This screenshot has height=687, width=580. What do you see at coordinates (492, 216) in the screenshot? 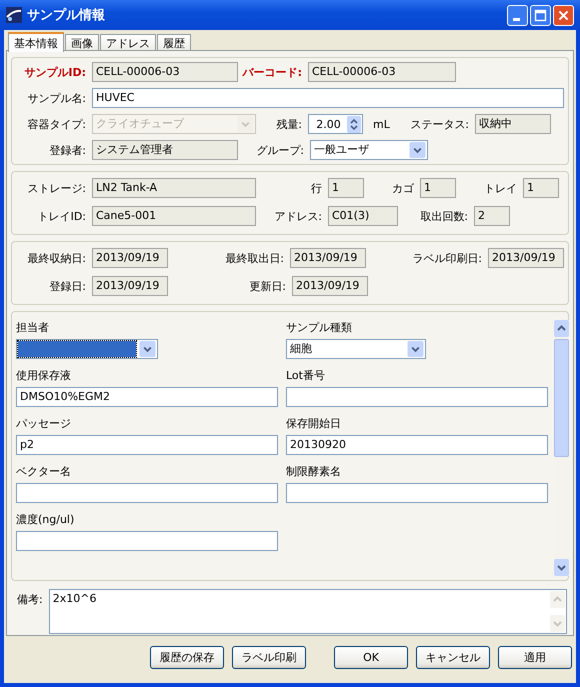
I see `text-field: 2` at bounding box center [492, 216].